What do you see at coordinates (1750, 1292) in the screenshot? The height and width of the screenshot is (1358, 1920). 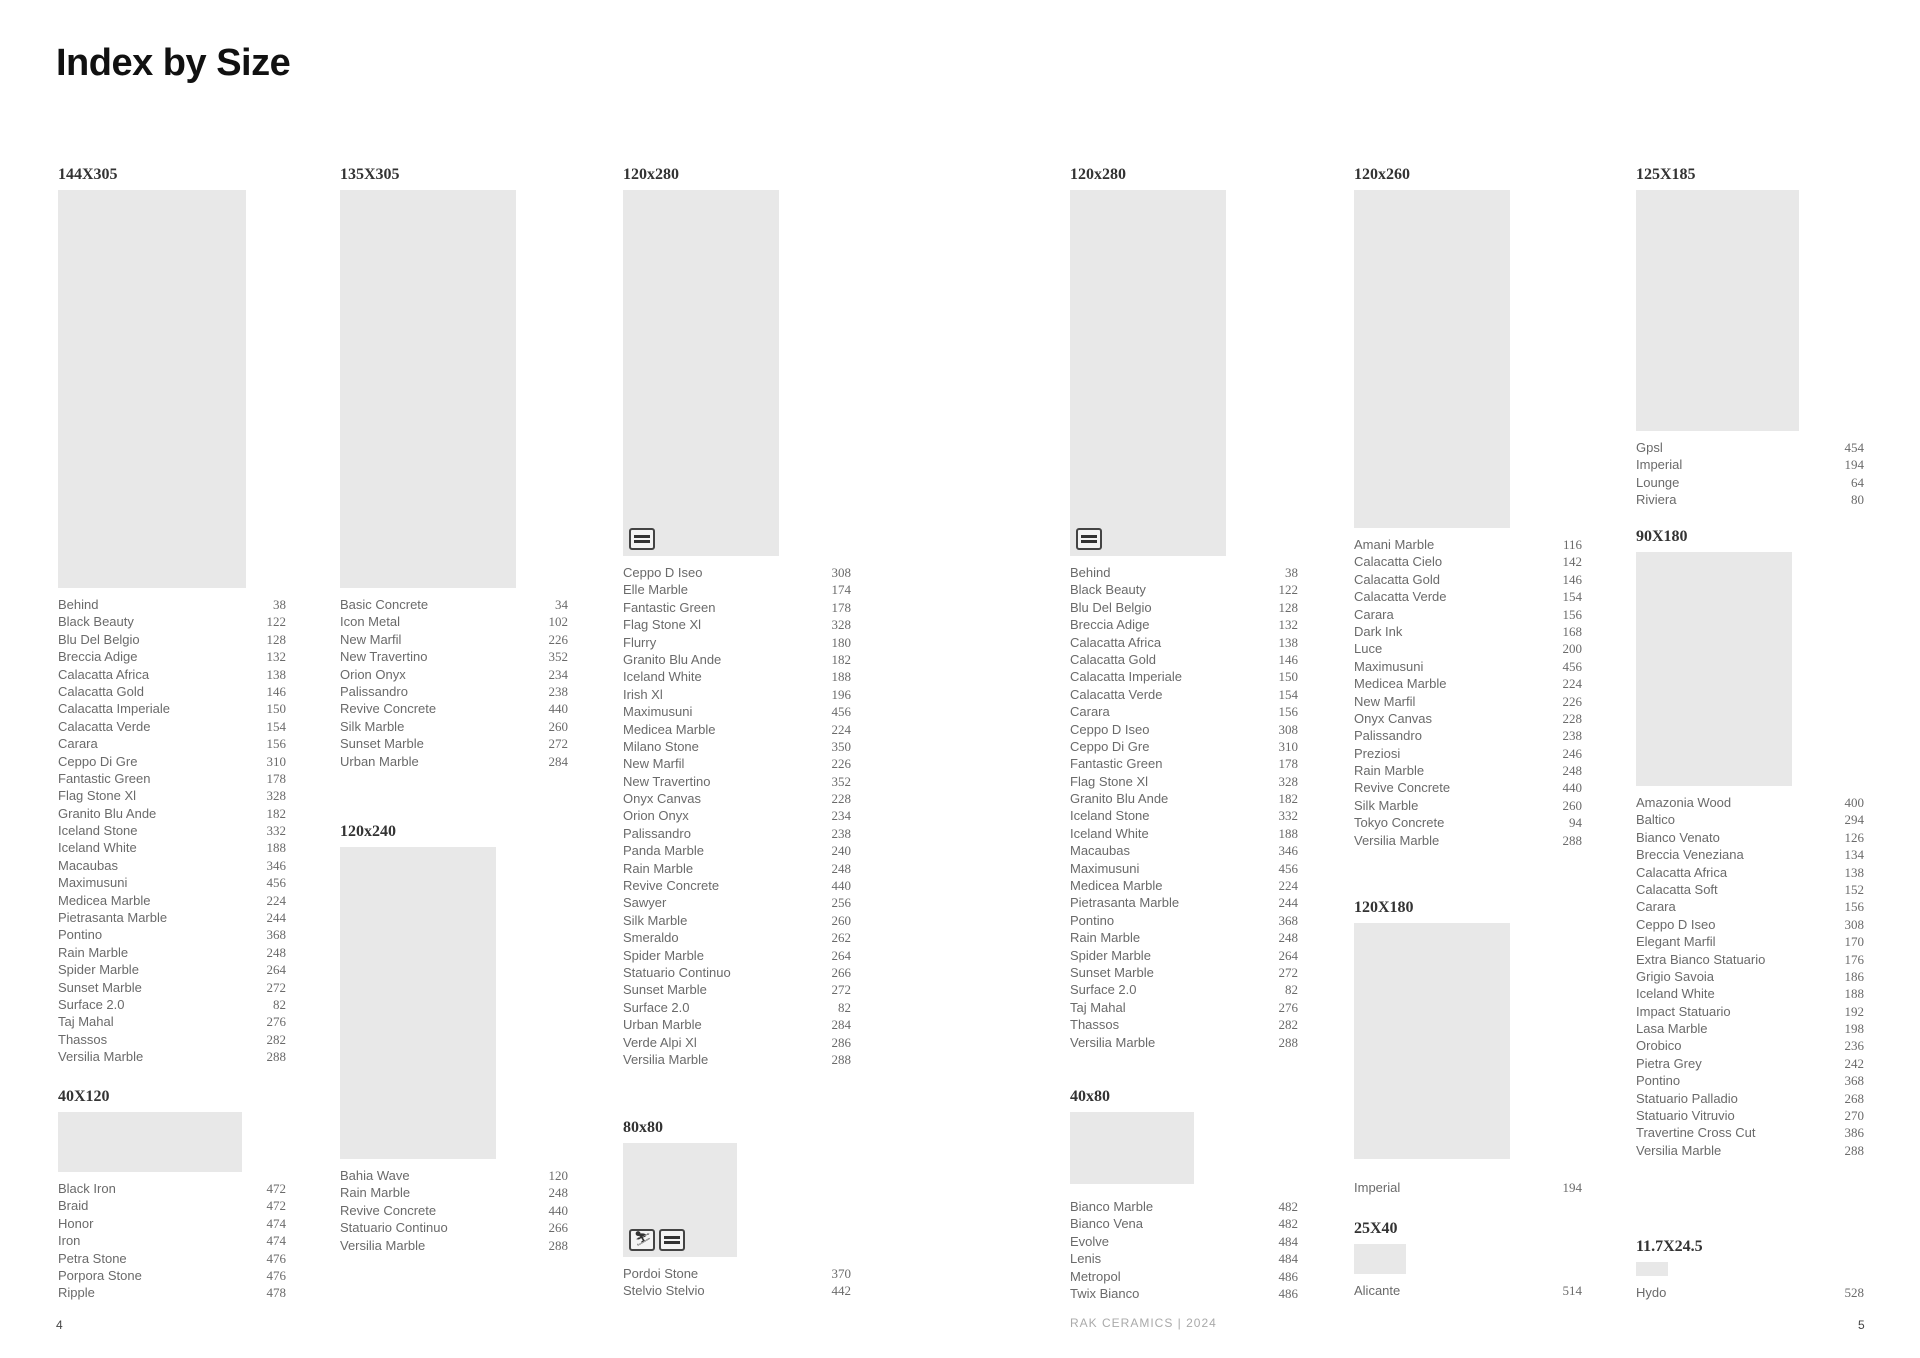 I see `list-item: Hydo 528` at bounding box center [1750, 1292].